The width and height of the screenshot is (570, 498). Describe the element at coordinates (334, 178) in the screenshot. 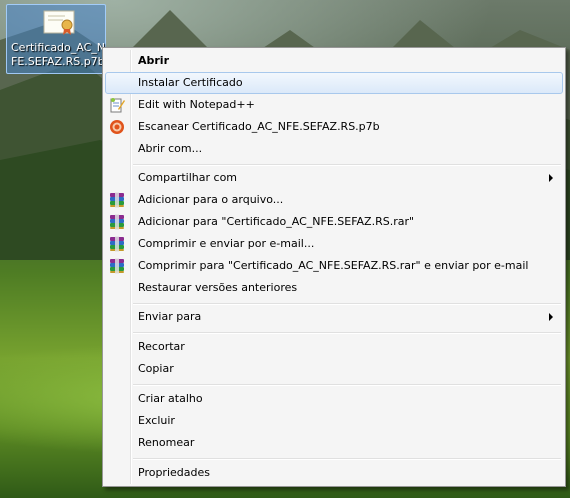

I see `menu-item-compartilhar-com: Compartilhar com` at that location.